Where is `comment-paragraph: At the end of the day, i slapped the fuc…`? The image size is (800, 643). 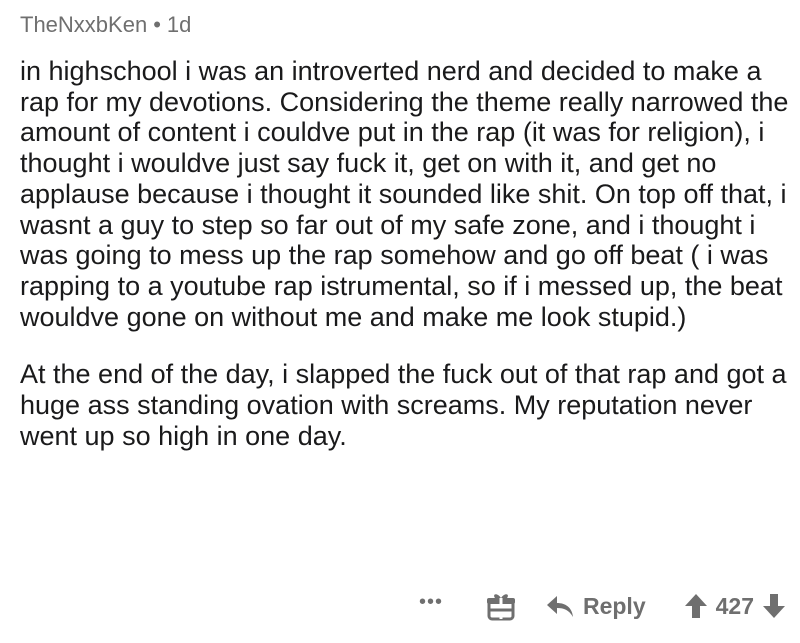
comment-paragraph: At the end of the day, i slapped the fuc… is located at coordinates (403, 405).